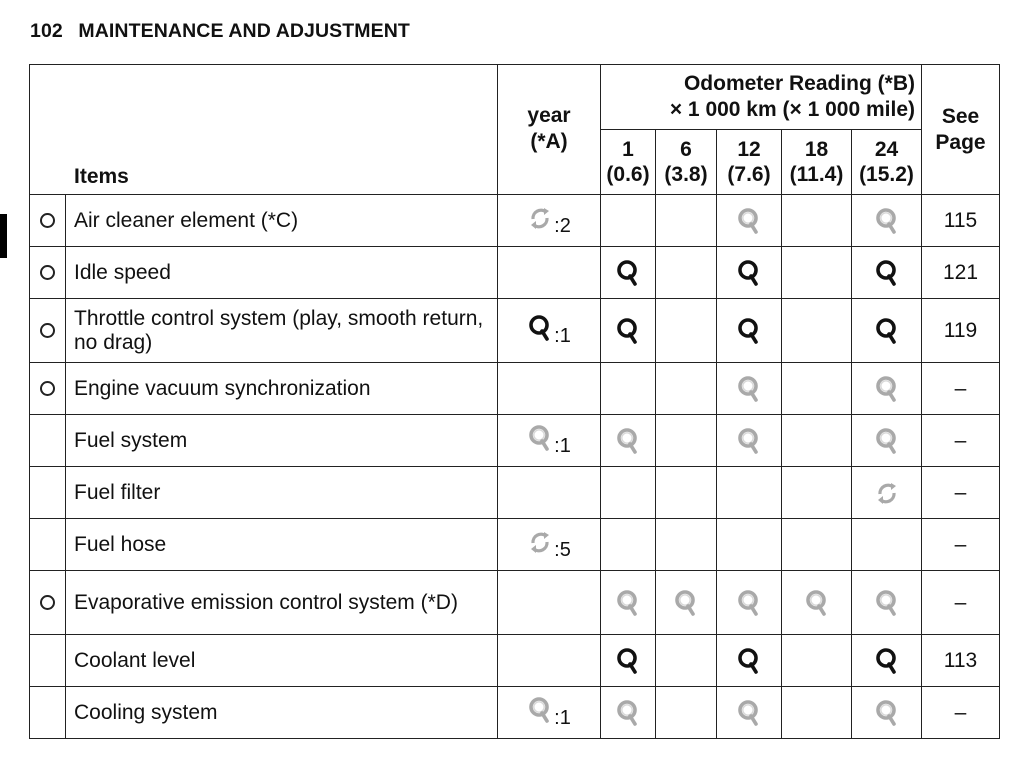 Image resolution: width=1024 pixels, height=762 pixels. What do you see at coordinates (686, 149) in the screenshot?
I see `odometer-km: 6` at bounding box center [686, 149].